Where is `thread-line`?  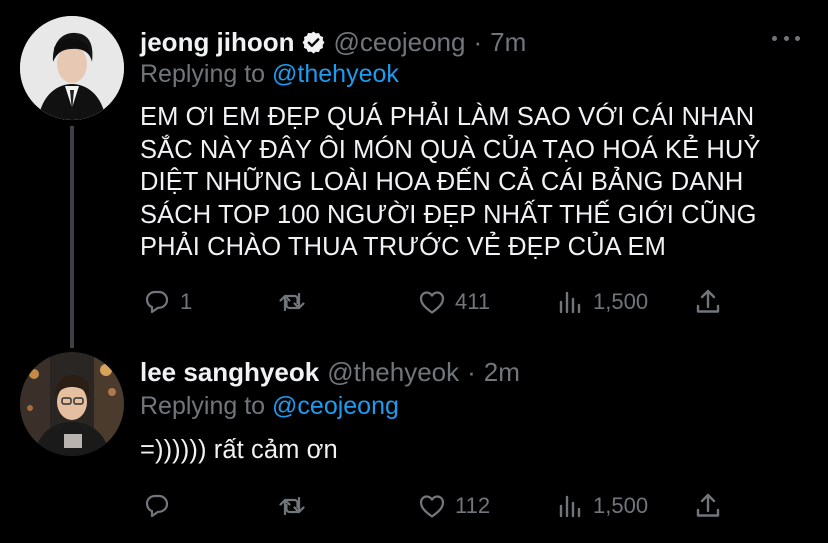 thread-line is located at coordinates (72, 237).